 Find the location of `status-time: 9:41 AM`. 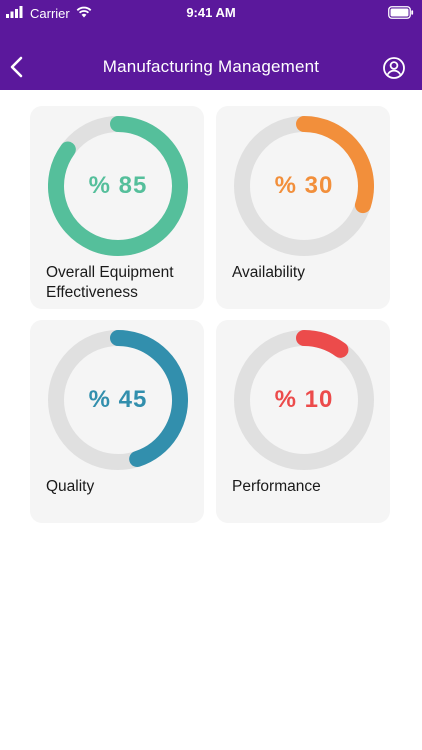

status-time: 9:41 AM is located at coordinates (211, 12).